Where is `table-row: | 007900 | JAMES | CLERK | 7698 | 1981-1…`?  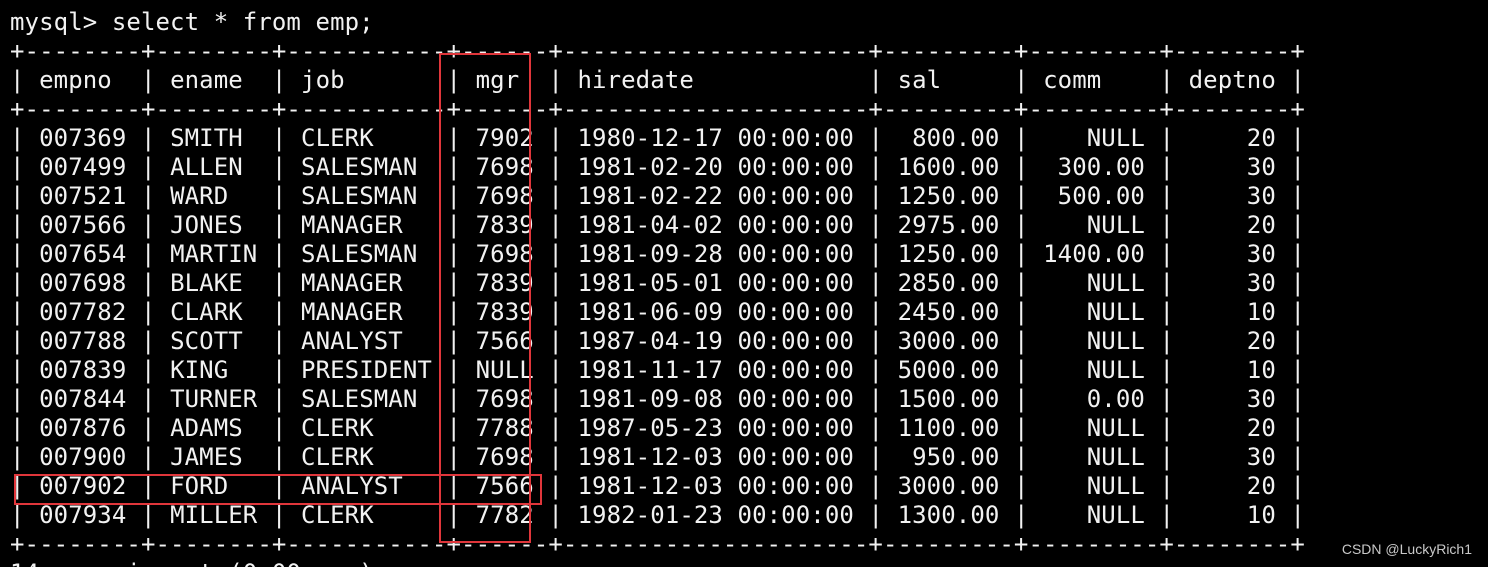 table-row: | 007900 | JAMES | CLERK | 7698 | 1981-1… is located at coordinates (658, 457).